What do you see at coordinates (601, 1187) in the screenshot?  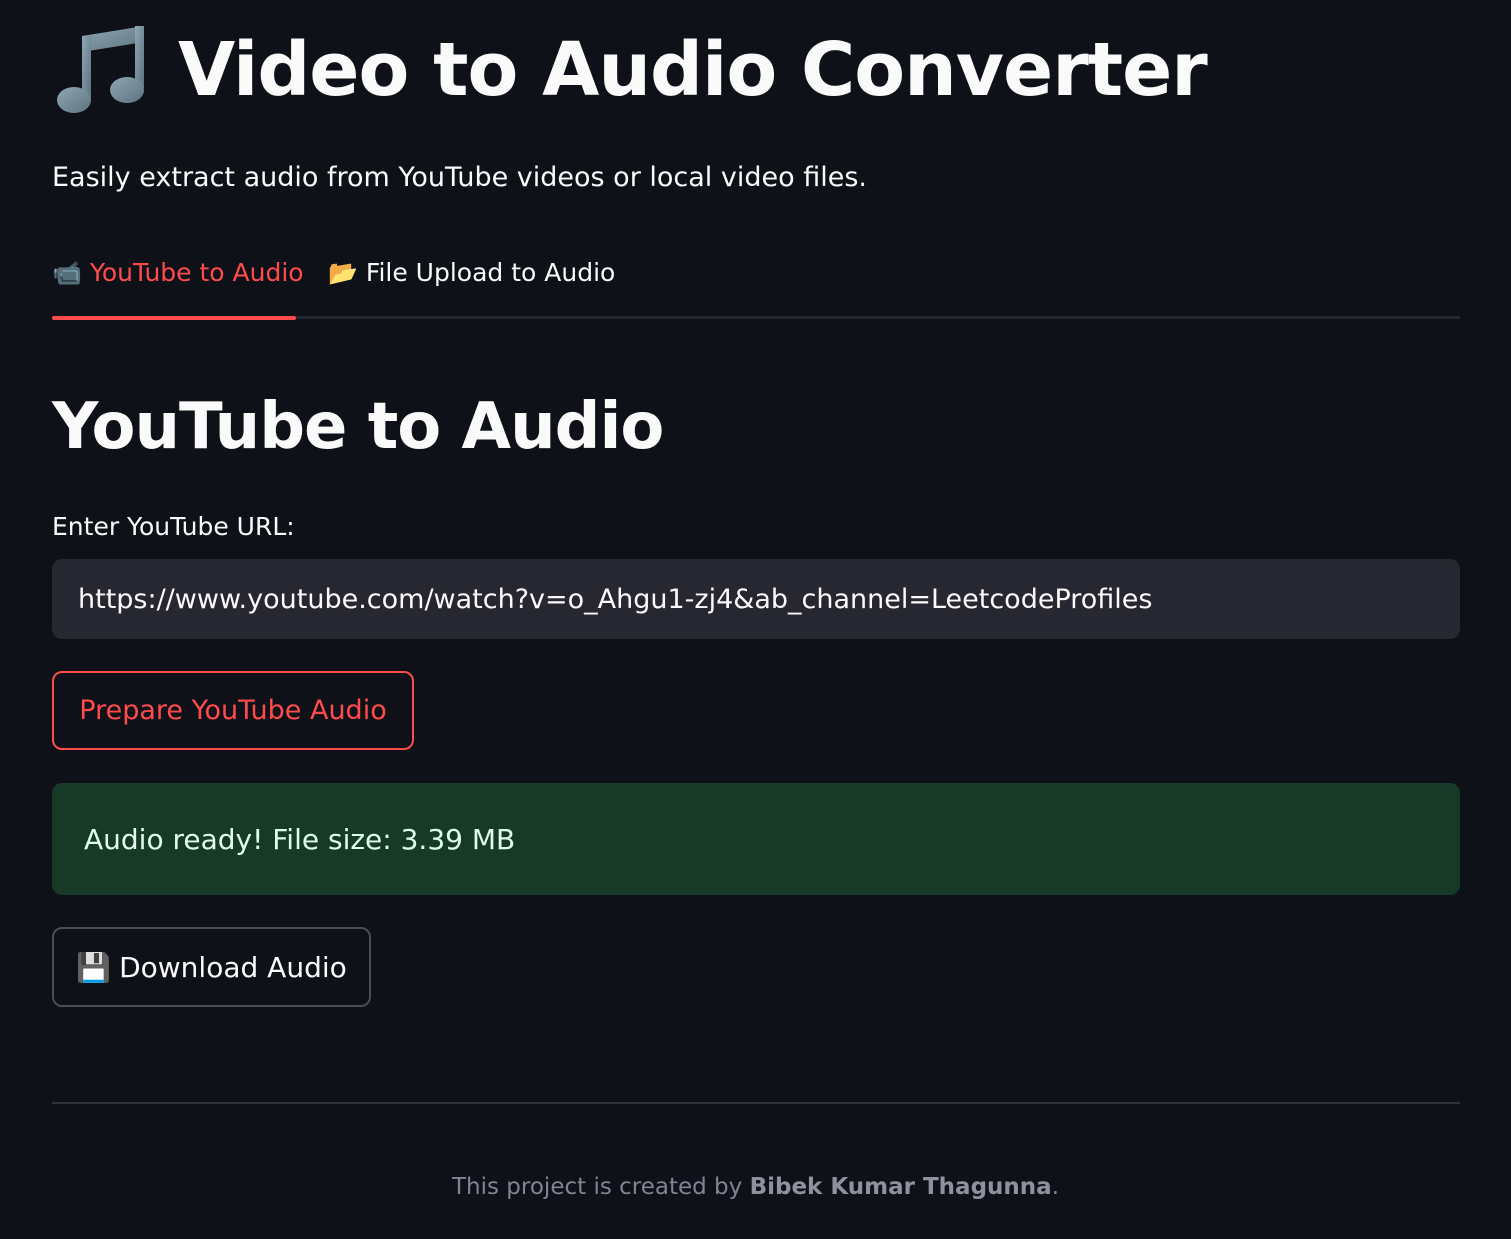 I see `footer-prefix: This project is created by` at bounding box center [601, 1187].